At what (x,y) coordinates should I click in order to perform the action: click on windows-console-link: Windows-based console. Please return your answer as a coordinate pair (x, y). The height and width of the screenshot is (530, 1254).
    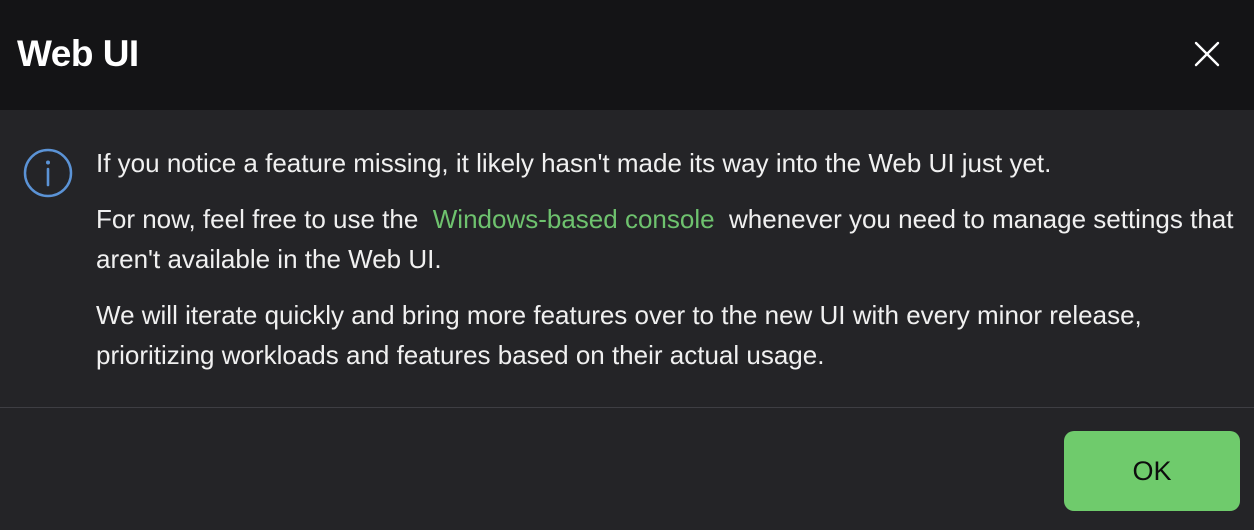
    Looking at the image, I should click on (574, 219).